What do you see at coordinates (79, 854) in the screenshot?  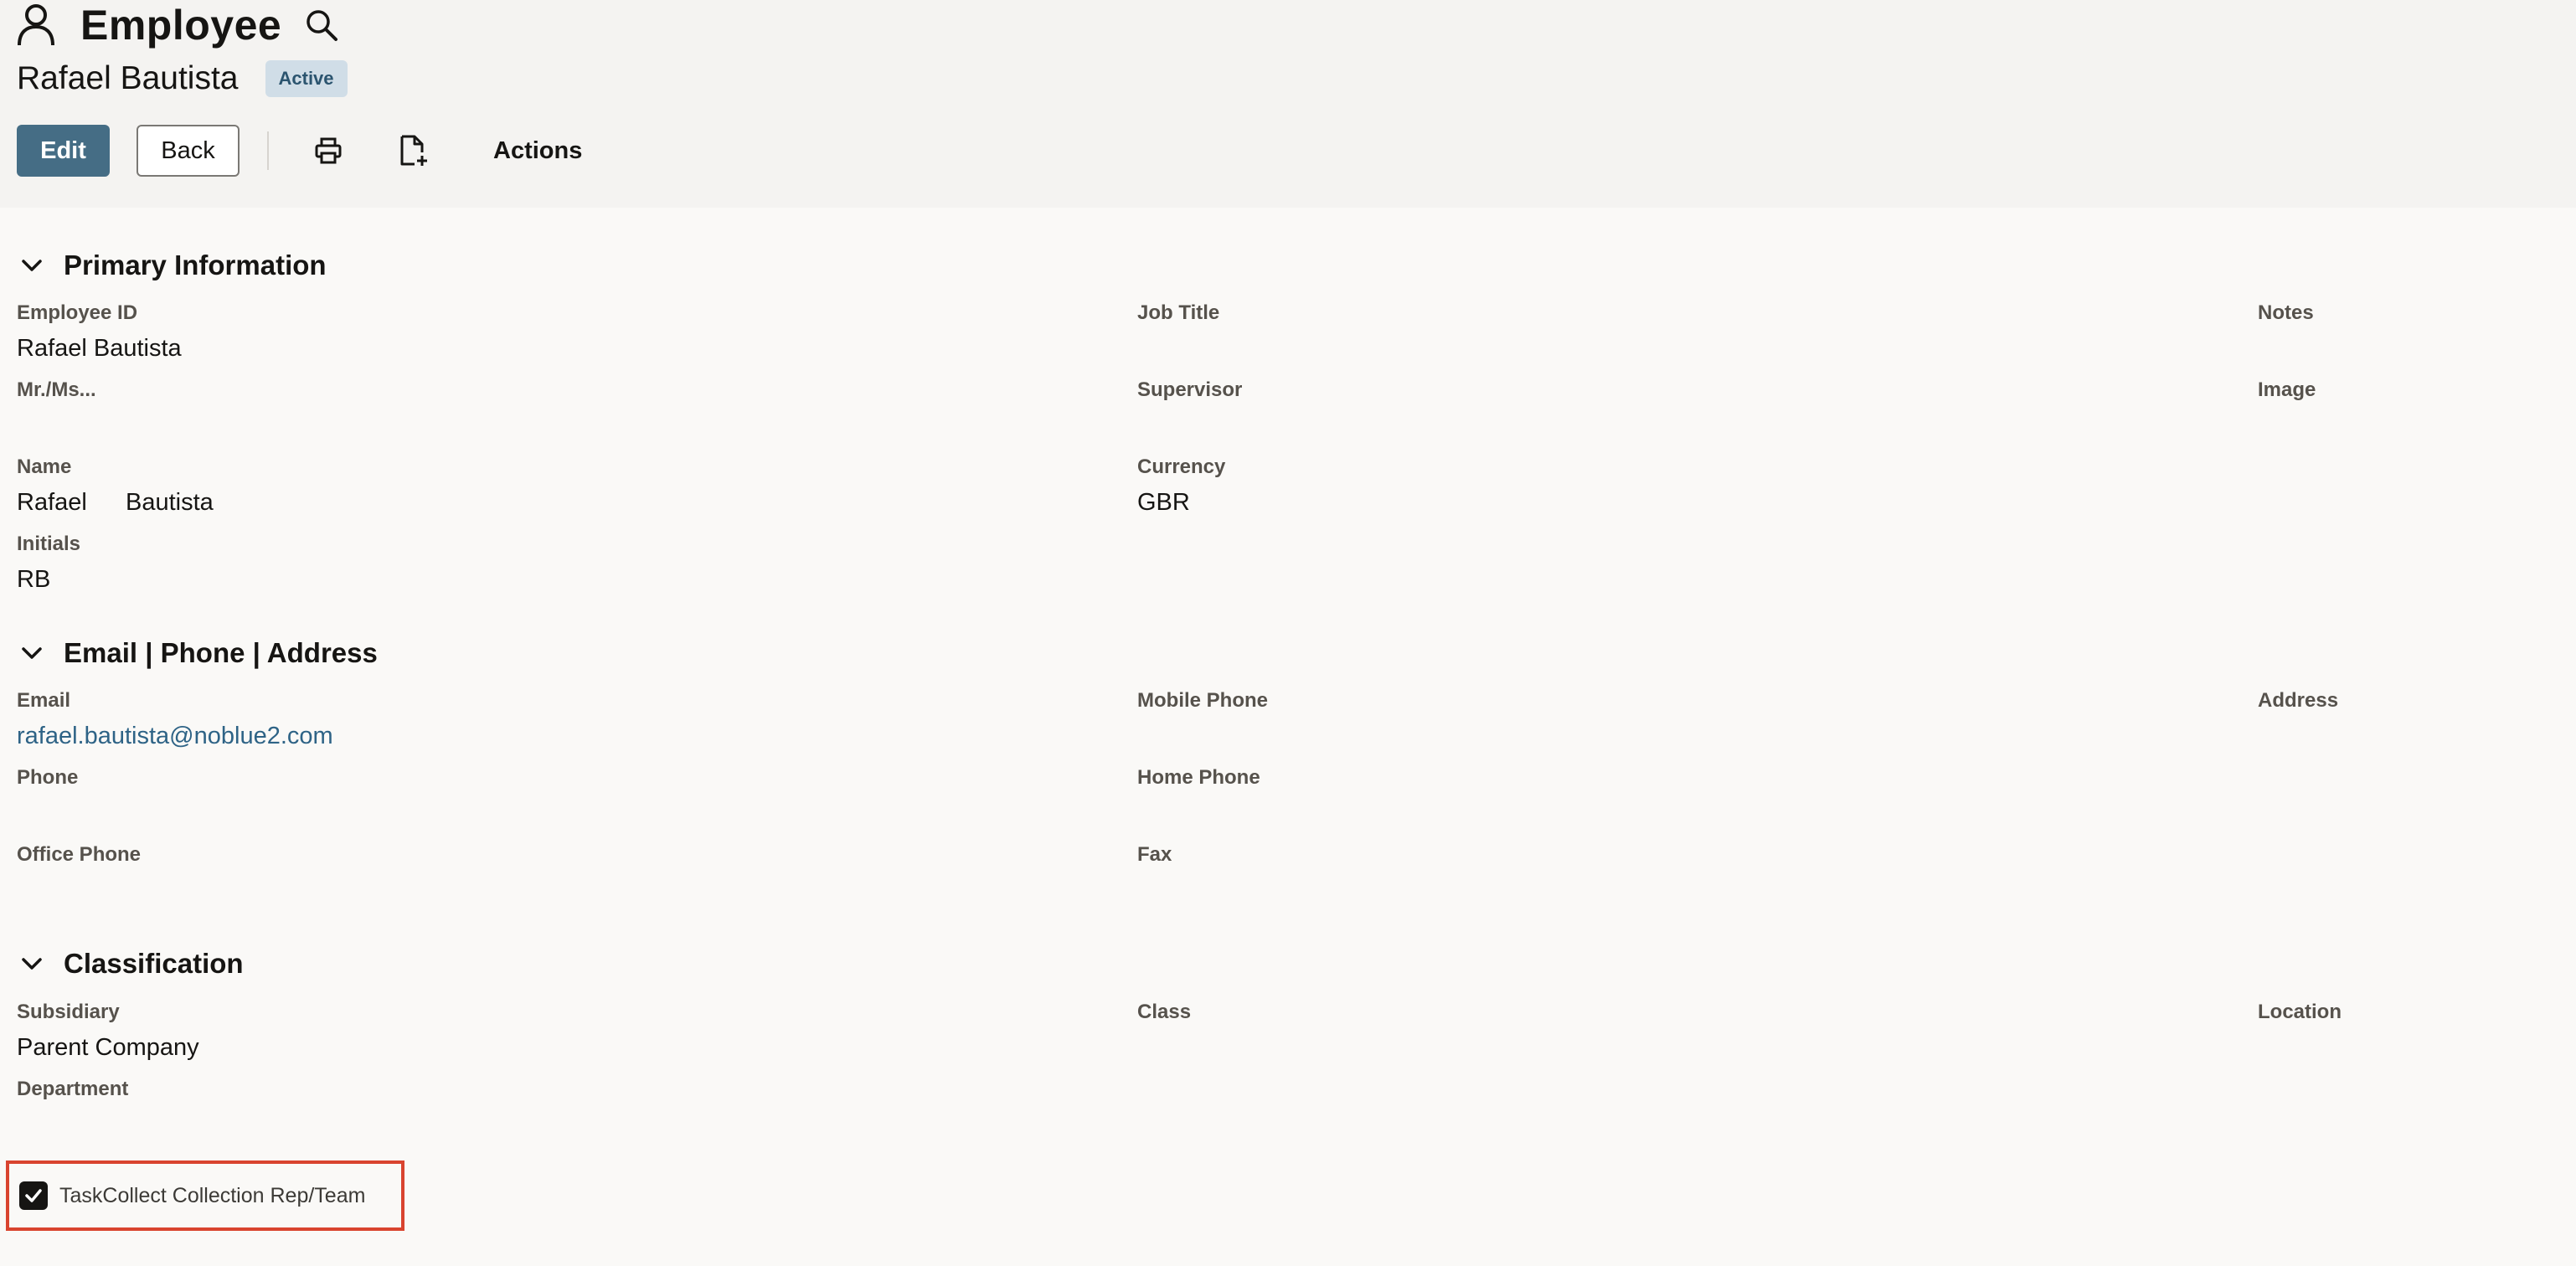 I see `office-phone-label: Office Phone` at bounding box center [79, 854].